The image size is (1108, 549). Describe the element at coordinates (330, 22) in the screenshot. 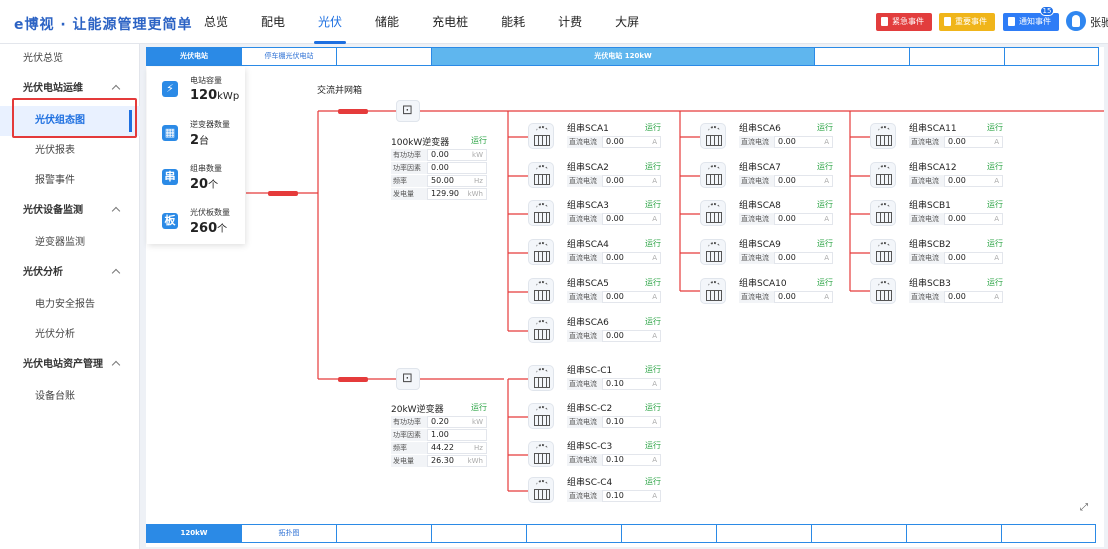

I see `nav-photovoltaic: 光伏` at that location.